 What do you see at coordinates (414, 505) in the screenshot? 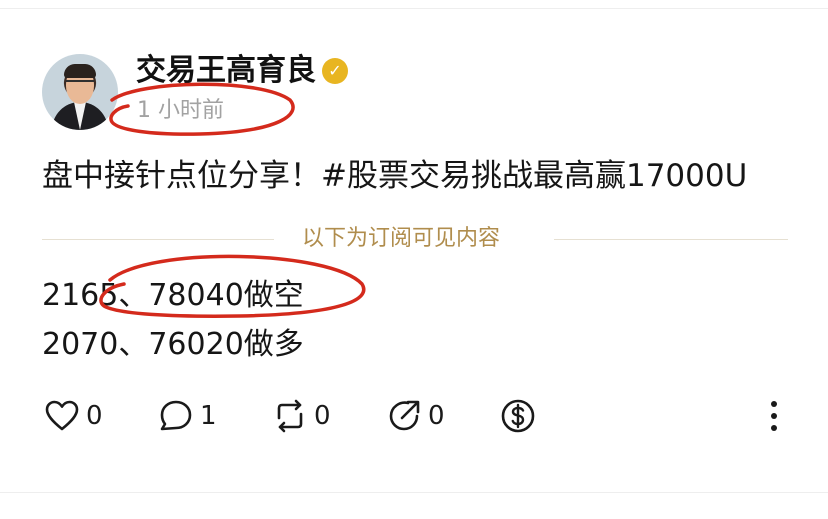
I see `bottom-divider` at bounding box center [414, 505].